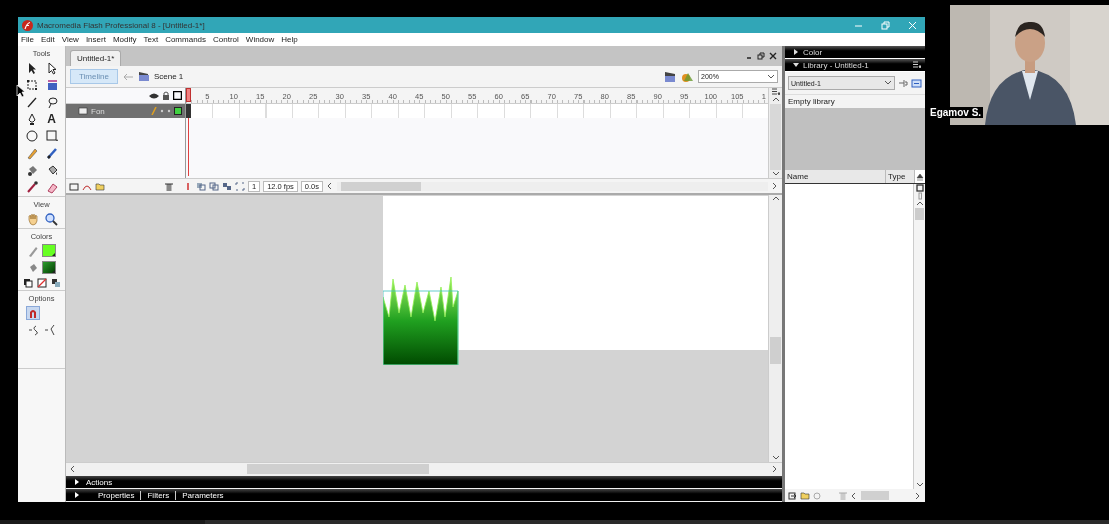 This screenshot has width=1109, height=524. I want to click on flash-logo-icon, so click(27, 25).